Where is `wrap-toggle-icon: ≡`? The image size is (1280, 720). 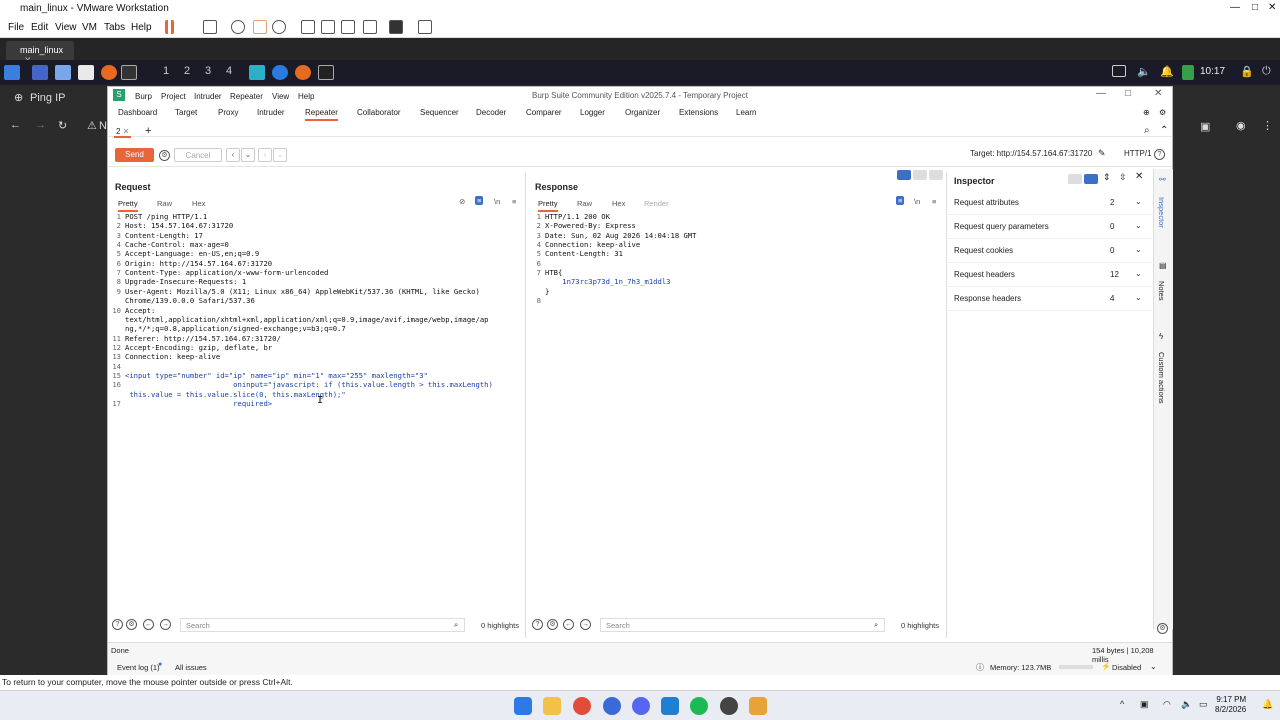 wrap-toggle-icon: ≡ is located at coordinates (479, 200).